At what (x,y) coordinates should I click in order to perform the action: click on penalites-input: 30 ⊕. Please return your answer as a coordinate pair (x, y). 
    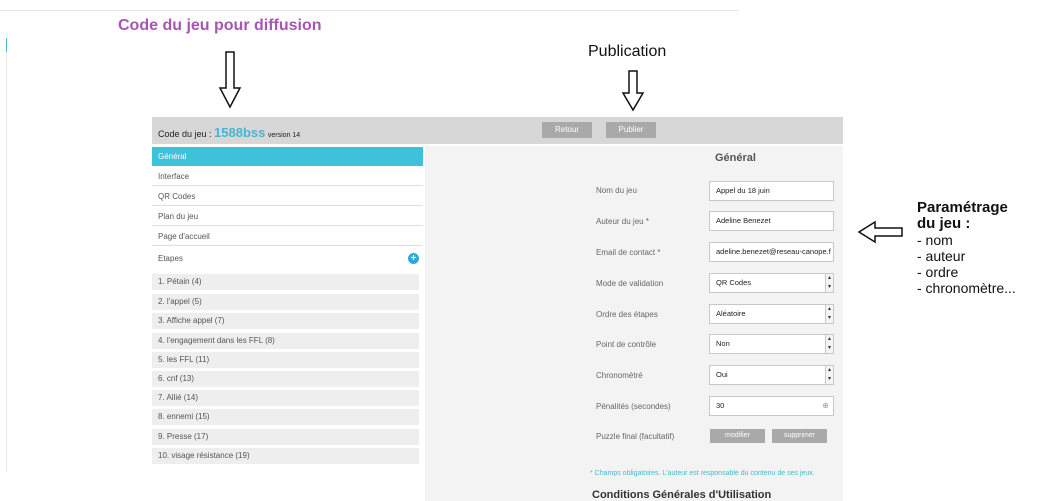
    Looking at the image, I should click on (771, 406).